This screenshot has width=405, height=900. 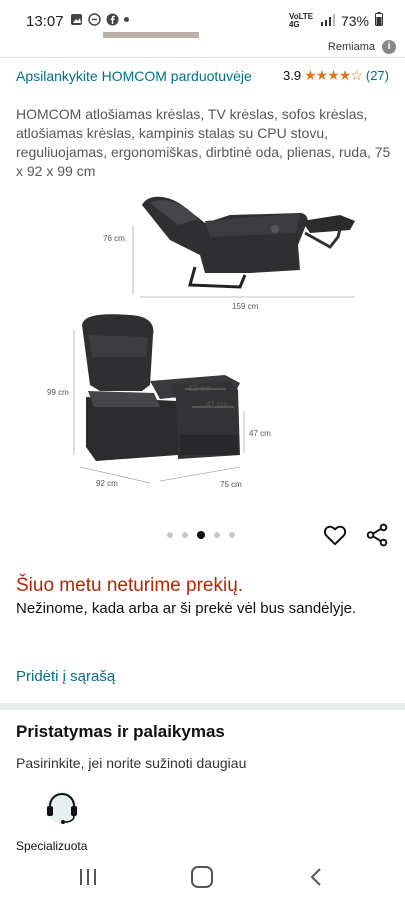 What do you see at coordinates (379, 20) in the screenshot?
I see `battery-icon` at bounding box center [379, 20].